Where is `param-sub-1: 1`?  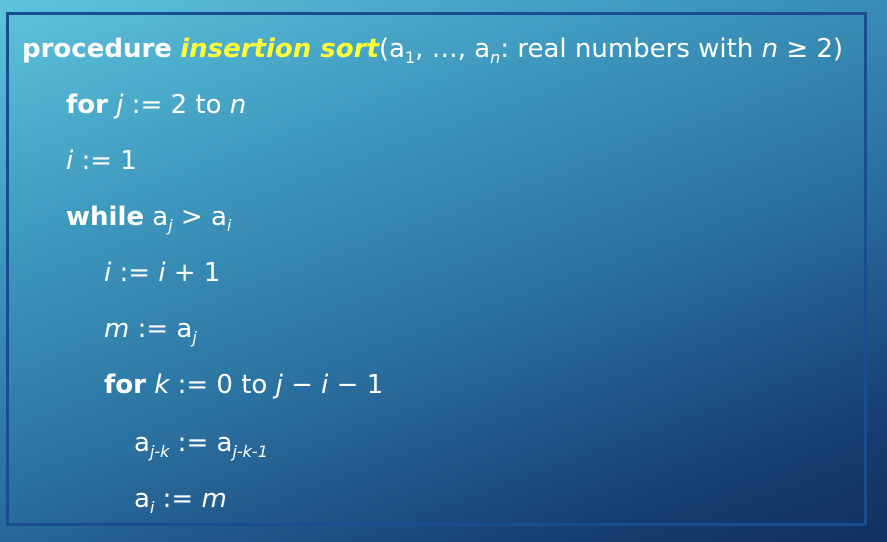
param-sub-1: 1 is located at coordinates (410, 57).